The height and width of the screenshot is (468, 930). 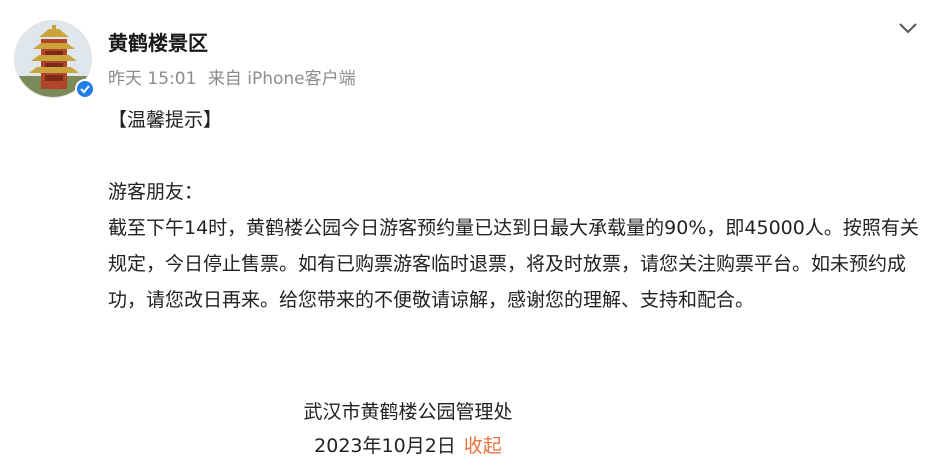 What do you see at coordinates (408, 412) in the screenshot?
I see `post-signature: 武汉市黄鹤楼公园管理处` at bounding box center [408, 412].